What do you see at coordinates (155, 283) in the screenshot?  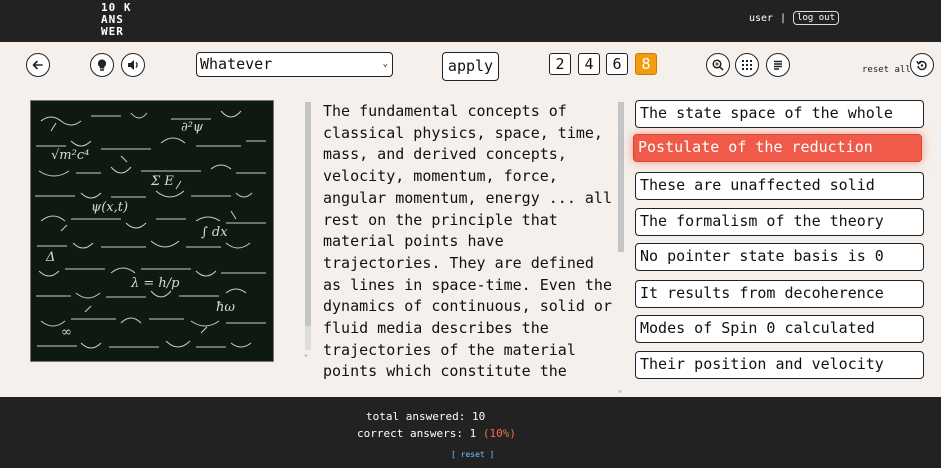 I see `svg-text: λ = h/p` at bounding box center [155, 283].